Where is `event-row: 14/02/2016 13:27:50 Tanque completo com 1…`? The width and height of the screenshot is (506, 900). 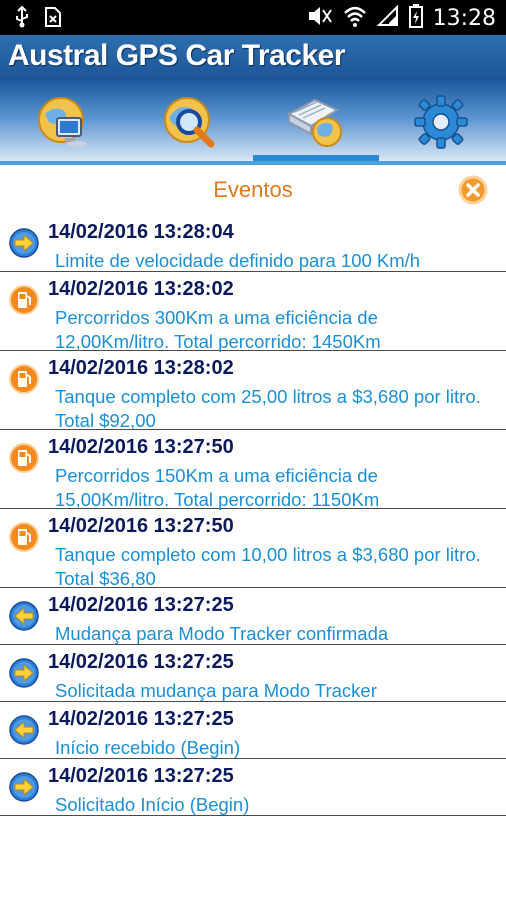
event-row: 14/02/2016 13:27:50 Tanque completo com 1… is located at coordinates (253, 549).